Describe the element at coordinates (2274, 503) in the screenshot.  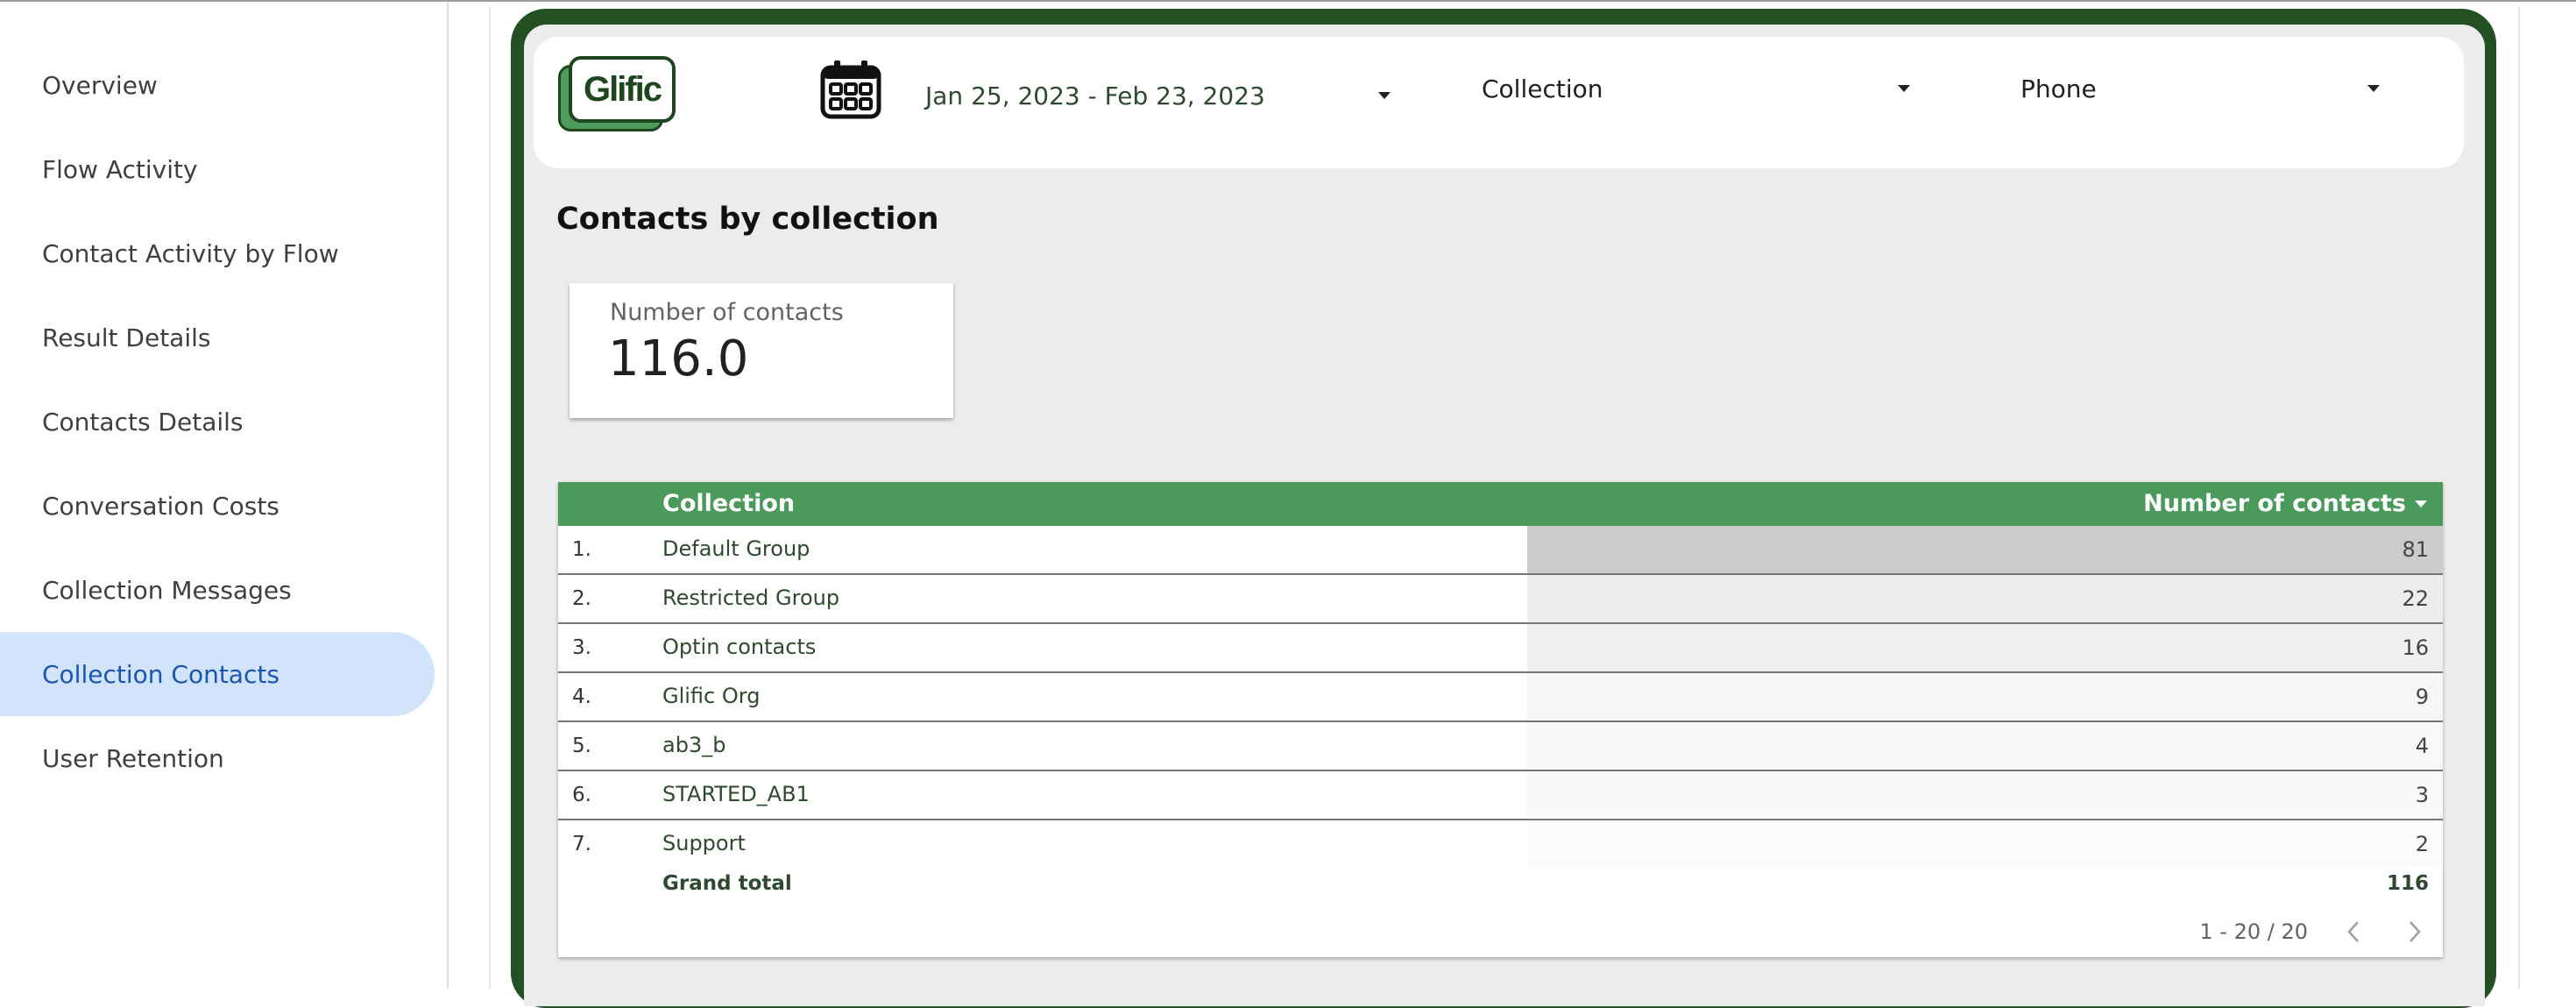
I see `column-header-number-of-contacts: Number of contacts` at that location.